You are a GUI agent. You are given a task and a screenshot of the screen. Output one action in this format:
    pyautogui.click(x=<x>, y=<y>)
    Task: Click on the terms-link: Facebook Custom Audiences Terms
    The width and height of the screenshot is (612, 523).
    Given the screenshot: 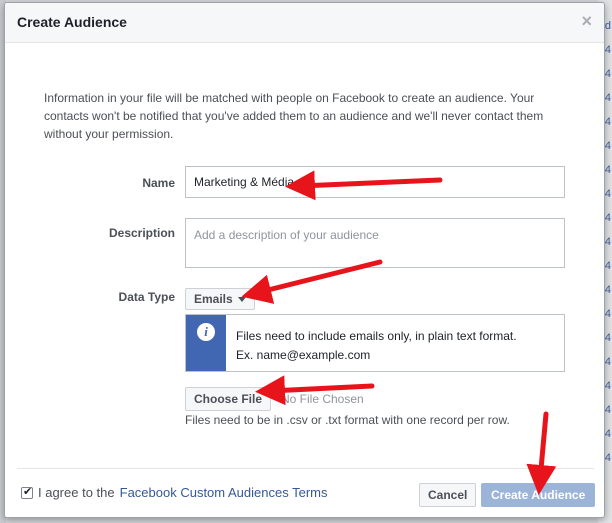 What is the action you would take?
    pyautogui.click(x=224, y=492)
    